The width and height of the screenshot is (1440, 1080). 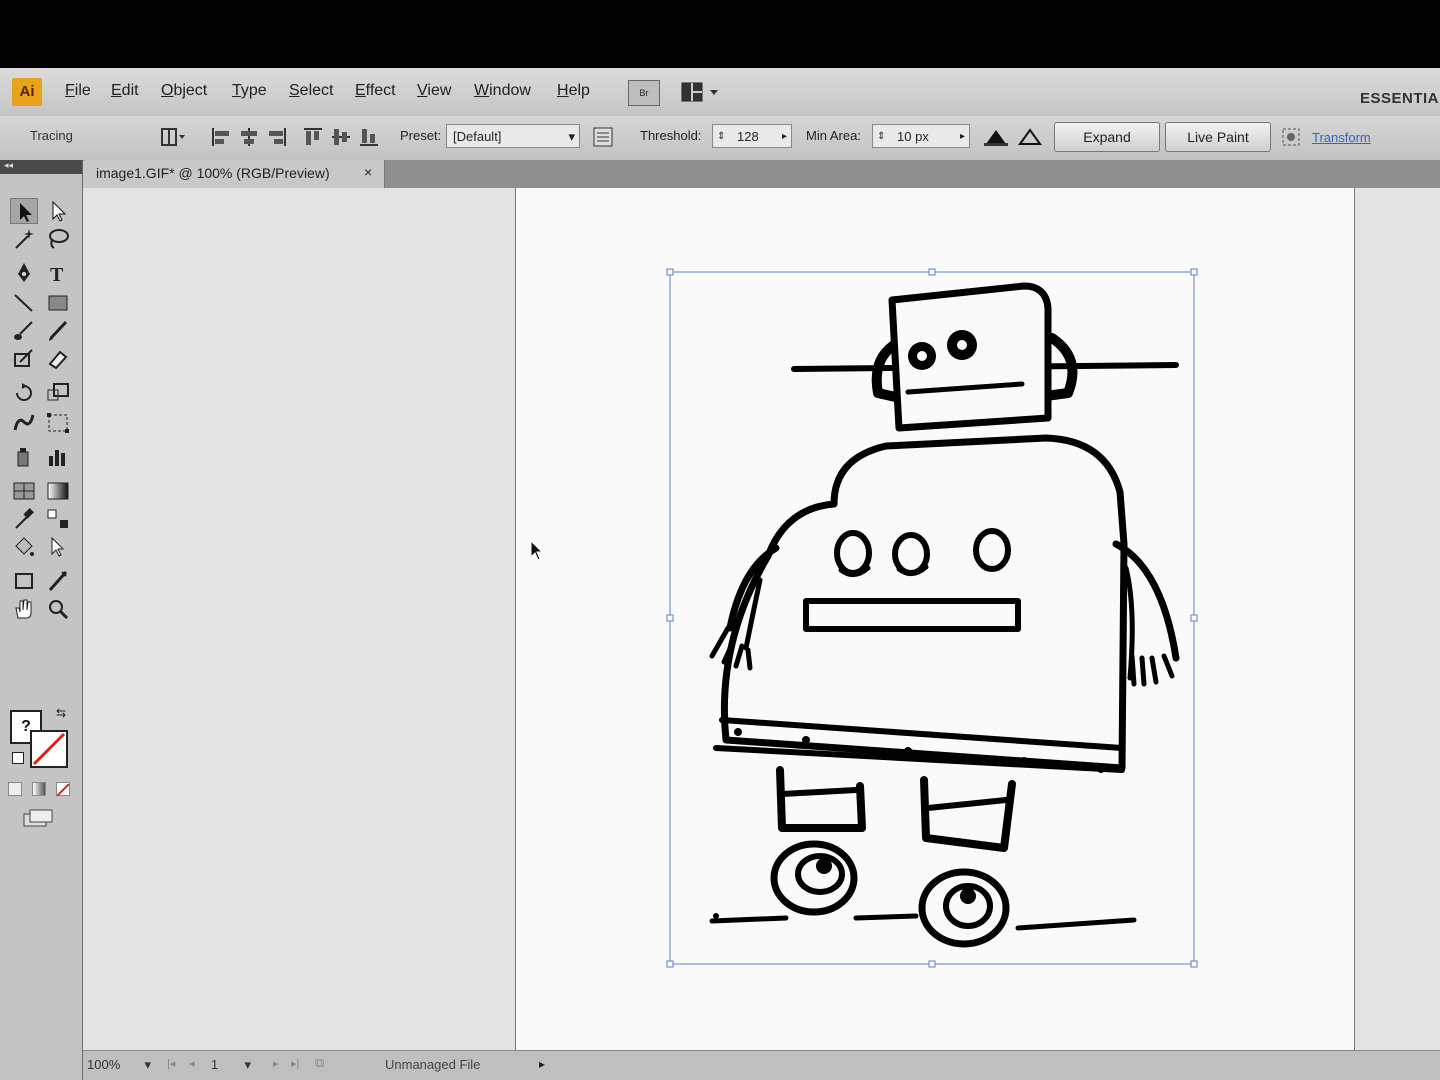 I want to click on menu-effect: Effect, so click(x=375, y=91).